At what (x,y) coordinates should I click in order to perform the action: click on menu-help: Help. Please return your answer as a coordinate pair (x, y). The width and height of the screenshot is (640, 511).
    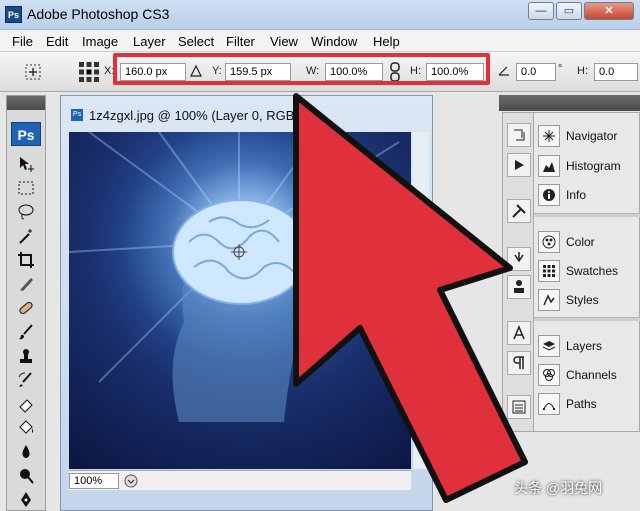
    Looking at the image, I should click on (386, 41).